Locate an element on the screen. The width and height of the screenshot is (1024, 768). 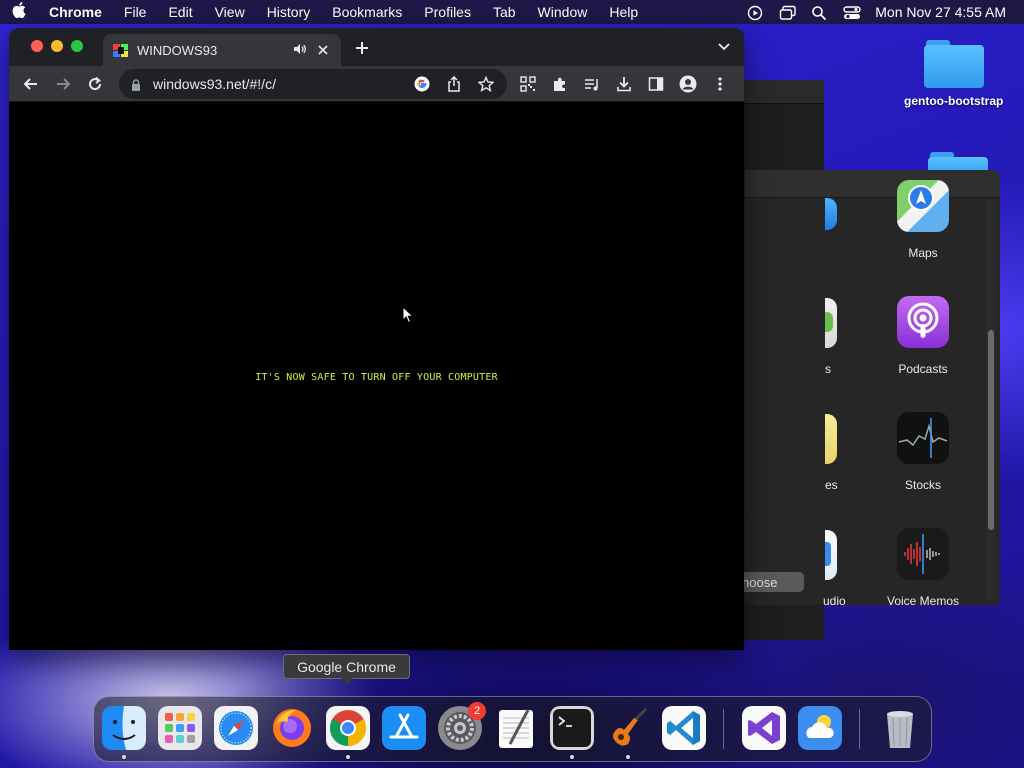
menubar-clock: Mon Nov 27 4:55 AM is located at coordinates (940, 12).